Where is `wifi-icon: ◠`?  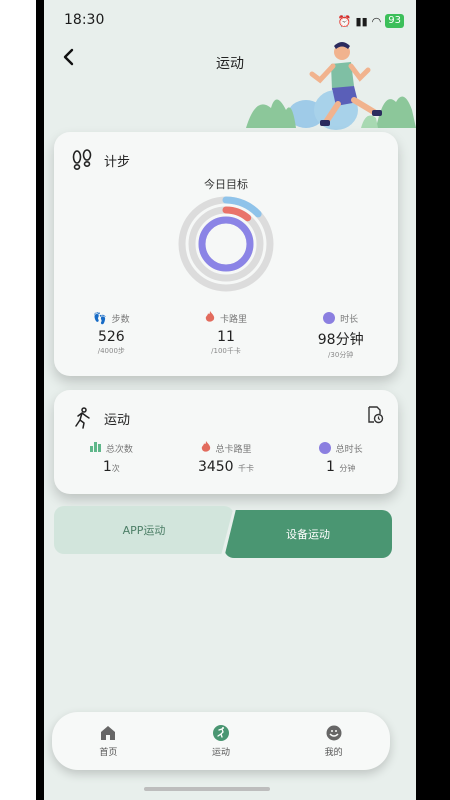 wifi-icon: ◠ is located at coordinates (376, 21).